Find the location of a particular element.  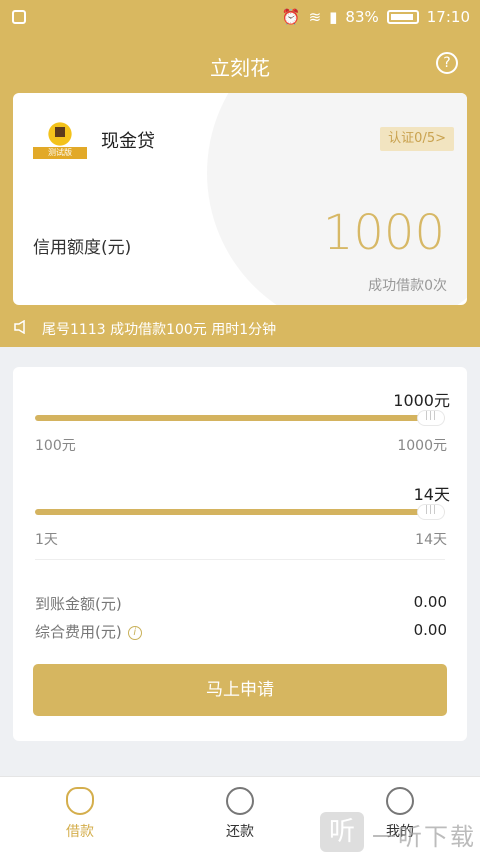

signal-icon: ▮ is located at coordinates (333, 17).